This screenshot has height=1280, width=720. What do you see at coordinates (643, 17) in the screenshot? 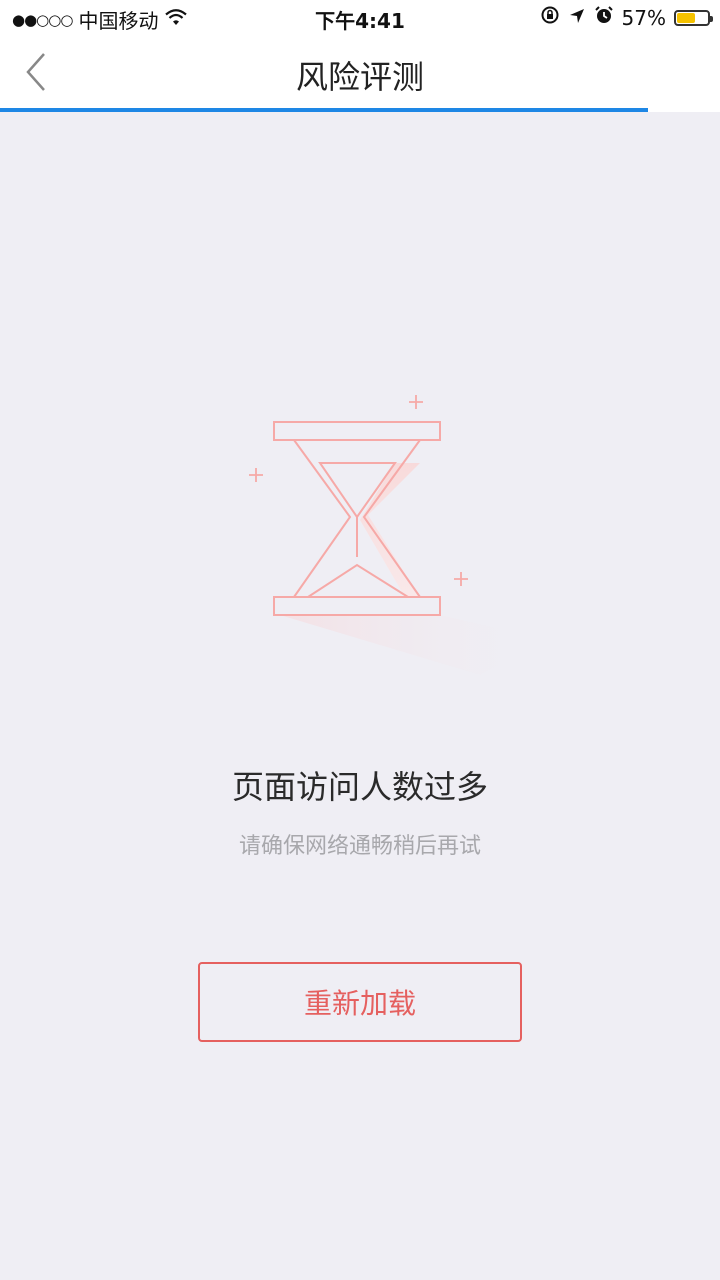
I see `battery-percent: 57%` at bounding box center [643, 17].